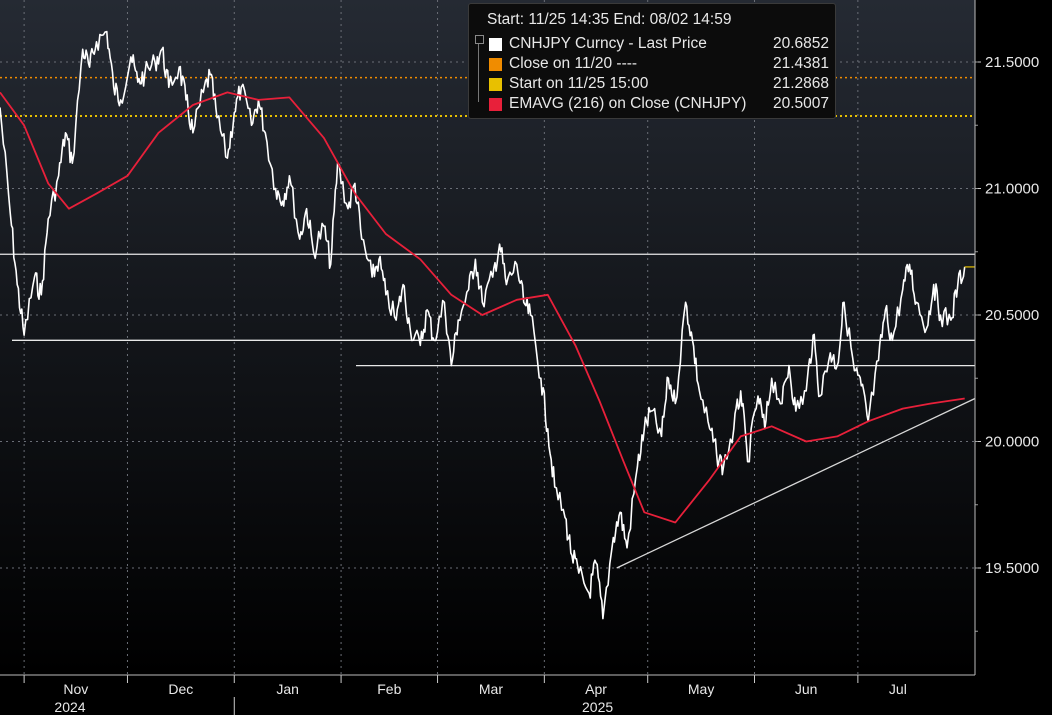 The width and height of the screenshot is (1052, 715). I want to click on legend-tree-icon, so click(481, 68).